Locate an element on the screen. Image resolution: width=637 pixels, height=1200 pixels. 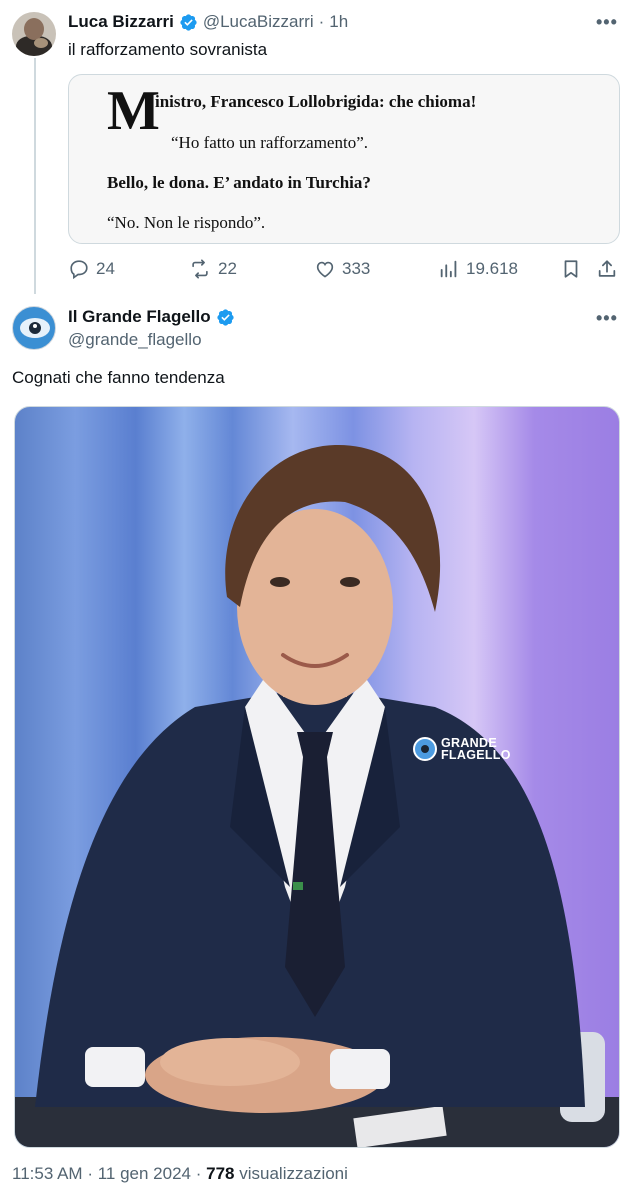
share-button is located at coordinates (607, 271).